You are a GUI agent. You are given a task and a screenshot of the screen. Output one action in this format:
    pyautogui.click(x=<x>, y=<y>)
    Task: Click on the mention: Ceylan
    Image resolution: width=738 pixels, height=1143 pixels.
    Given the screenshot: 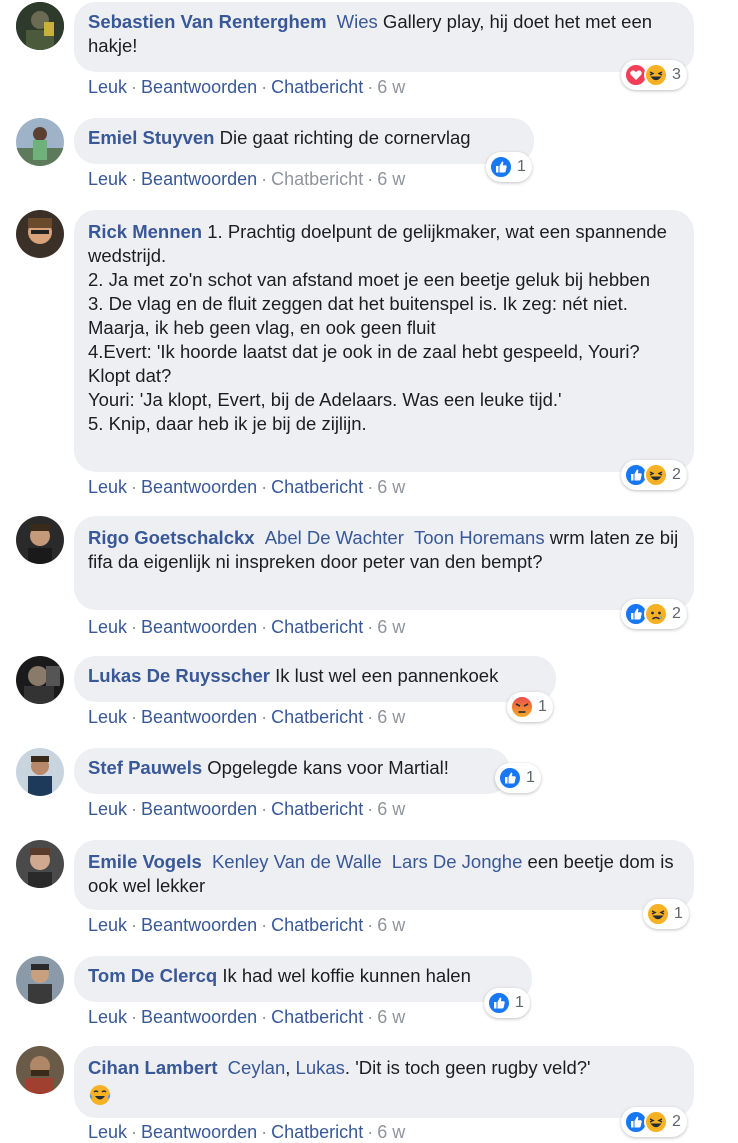 What is the action you would take?
    pyautogui.click(x=257, y=1067)
    